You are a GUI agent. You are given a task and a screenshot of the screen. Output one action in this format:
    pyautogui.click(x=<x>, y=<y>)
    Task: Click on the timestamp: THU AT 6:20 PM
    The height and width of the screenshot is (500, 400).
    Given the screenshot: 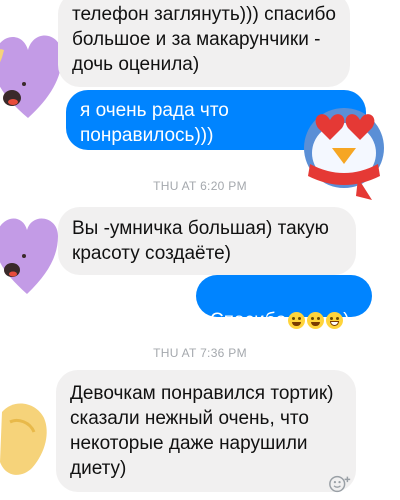 What is the action you would take?
    pyautogui.click(x=200, y=186)
    